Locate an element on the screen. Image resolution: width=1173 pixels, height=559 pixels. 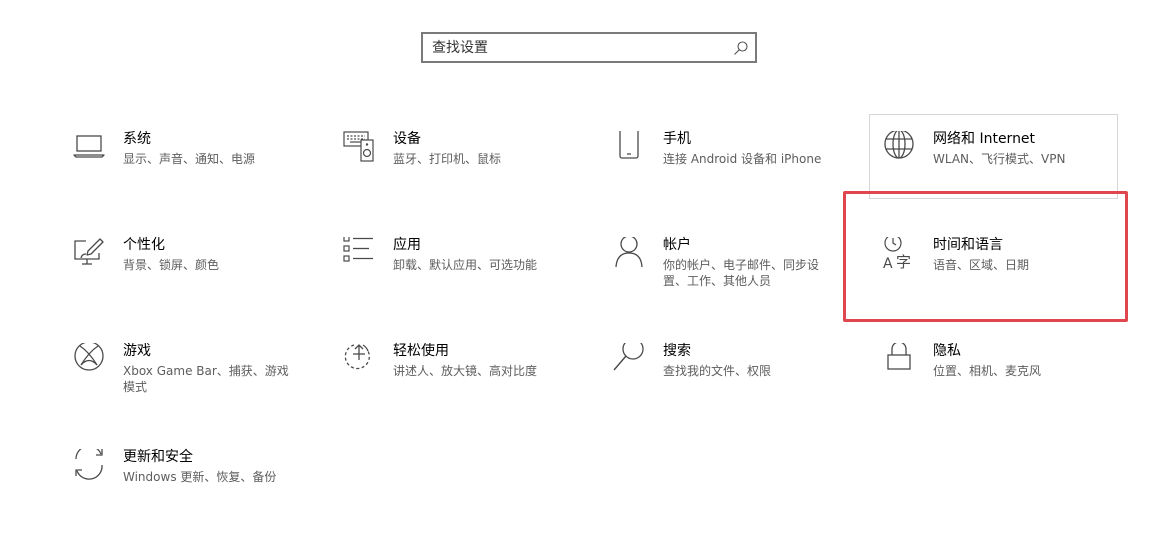
tile-accounts: 帐户 你的帐户、电子邮件、同步设置、工作、其他人员 is located at coordinates (737, 278).